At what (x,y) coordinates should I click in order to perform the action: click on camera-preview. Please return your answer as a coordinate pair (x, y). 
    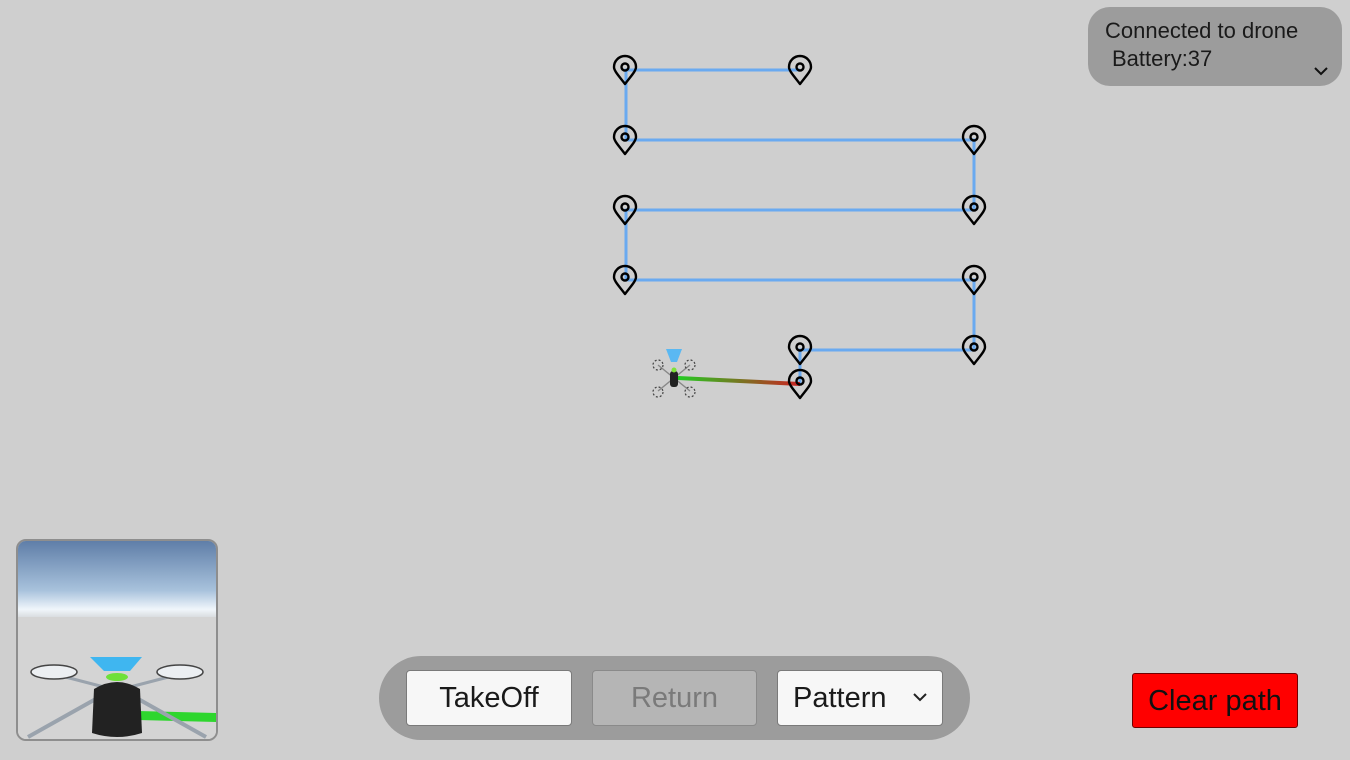
    Looking at the image, I should click on (117, 640).